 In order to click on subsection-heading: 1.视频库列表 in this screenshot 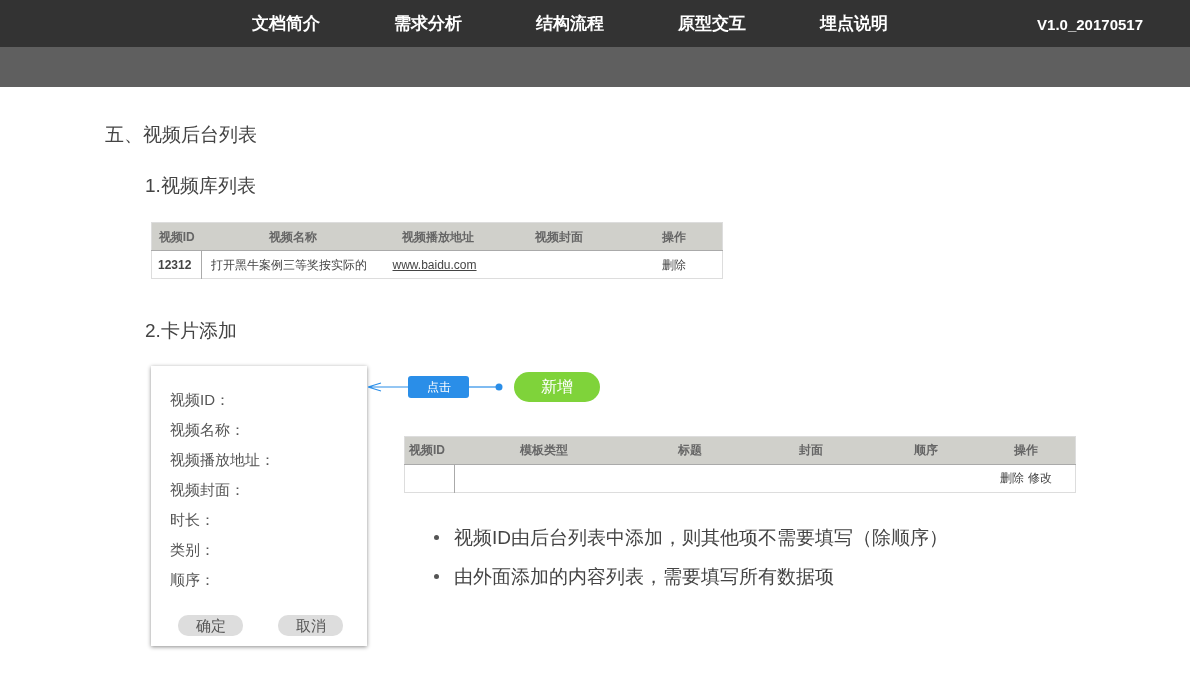, I will do `click(201, 185)`.